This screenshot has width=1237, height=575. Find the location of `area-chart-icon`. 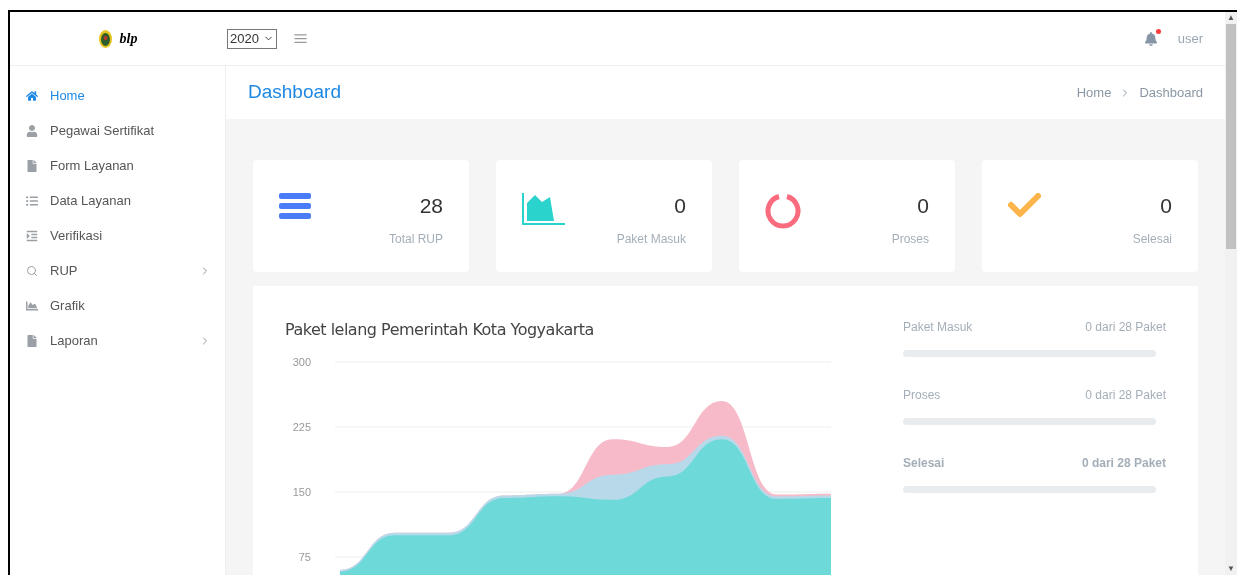

area-chart-icon is located at coordinates (32, 305).